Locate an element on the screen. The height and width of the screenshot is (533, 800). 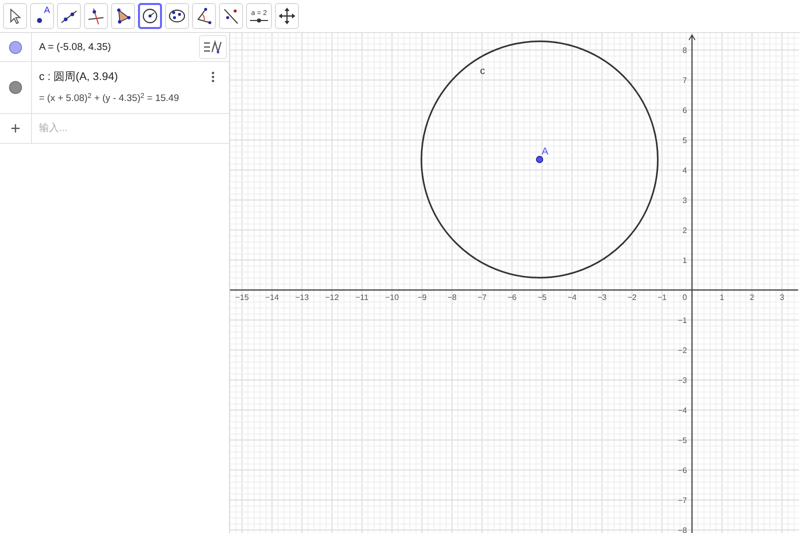
more-options-icon is located at coordinates (213, 77).